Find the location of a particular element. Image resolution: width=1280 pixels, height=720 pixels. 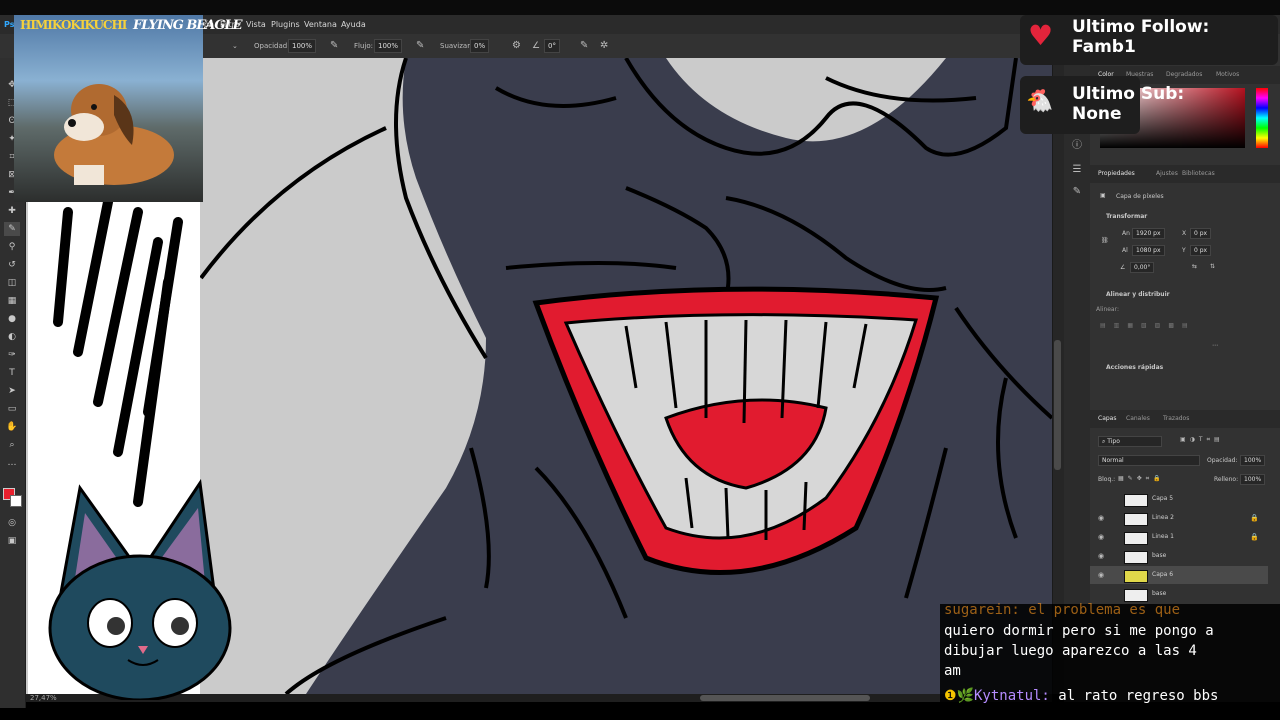

brush-tool-icon: ✎ is located at coordinates (12, 229).